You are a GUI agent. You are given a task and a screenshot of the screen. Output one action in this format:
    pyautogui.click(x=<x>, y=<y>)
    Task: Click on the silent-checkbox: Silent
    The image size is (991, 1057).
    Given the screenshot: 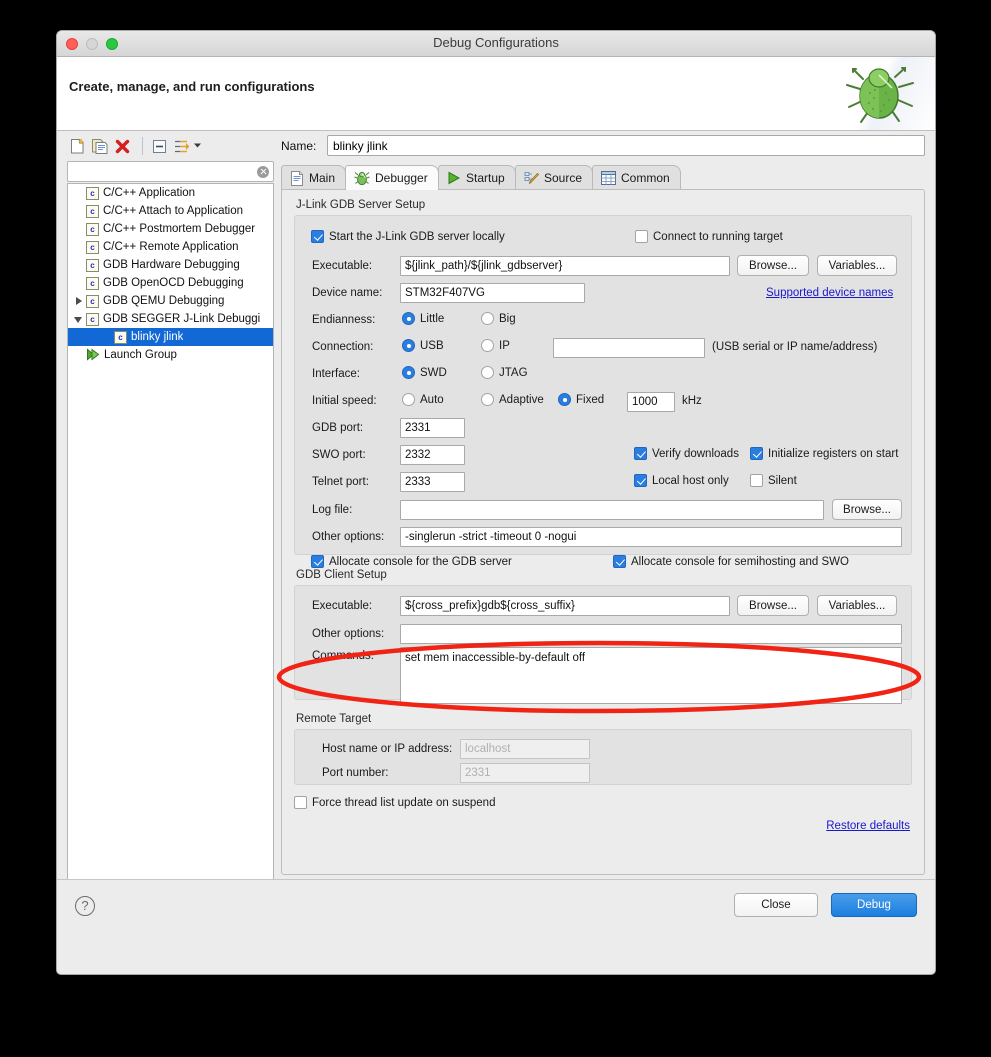 What is the action you would take?
    pyautogui.click(x=773, y=480)
    